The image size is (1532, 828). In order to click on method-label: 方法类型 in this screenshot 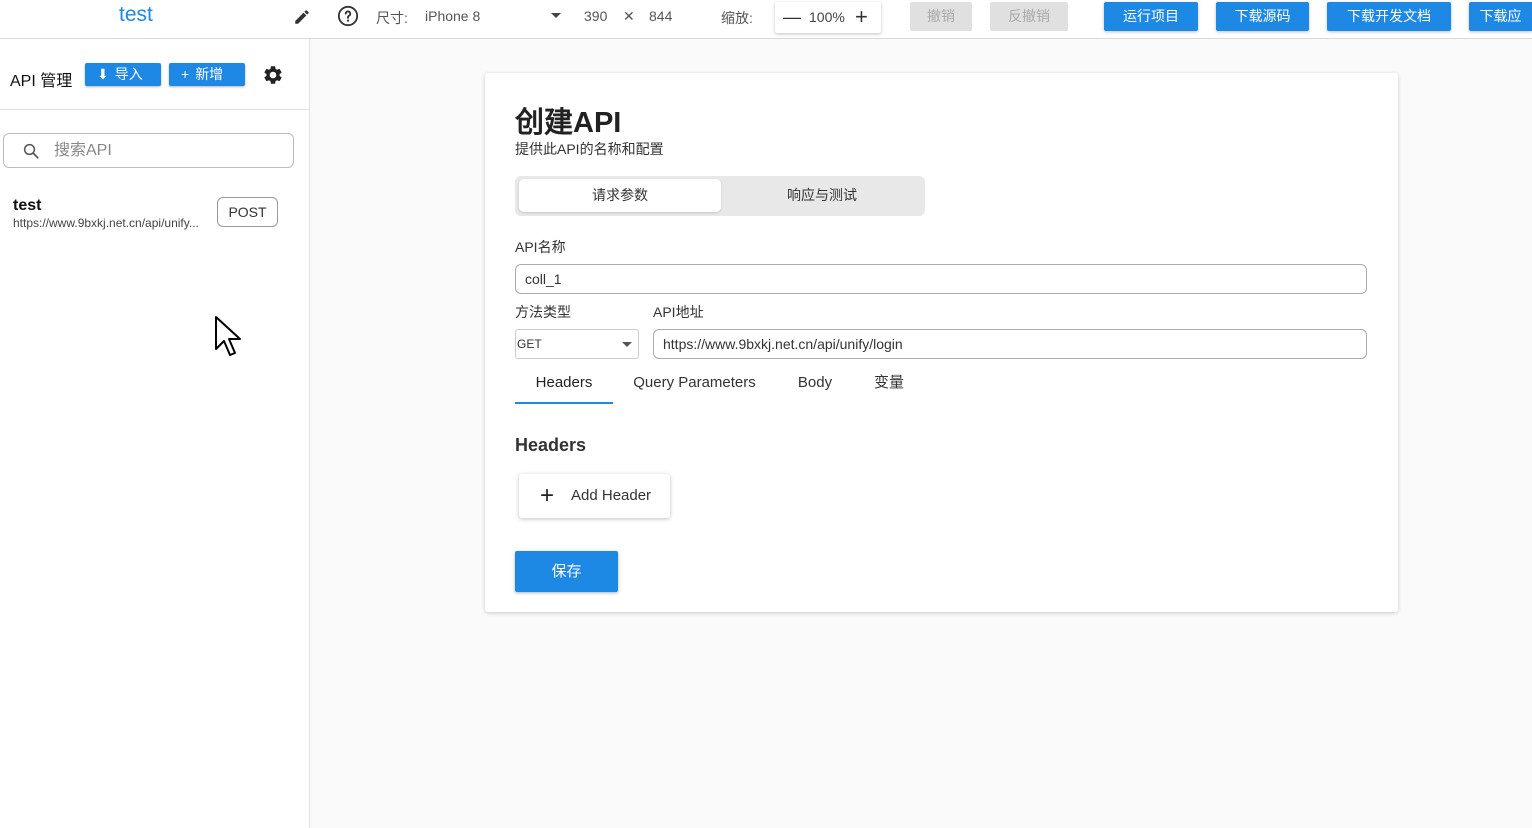, I will do `click(543, 312)`.